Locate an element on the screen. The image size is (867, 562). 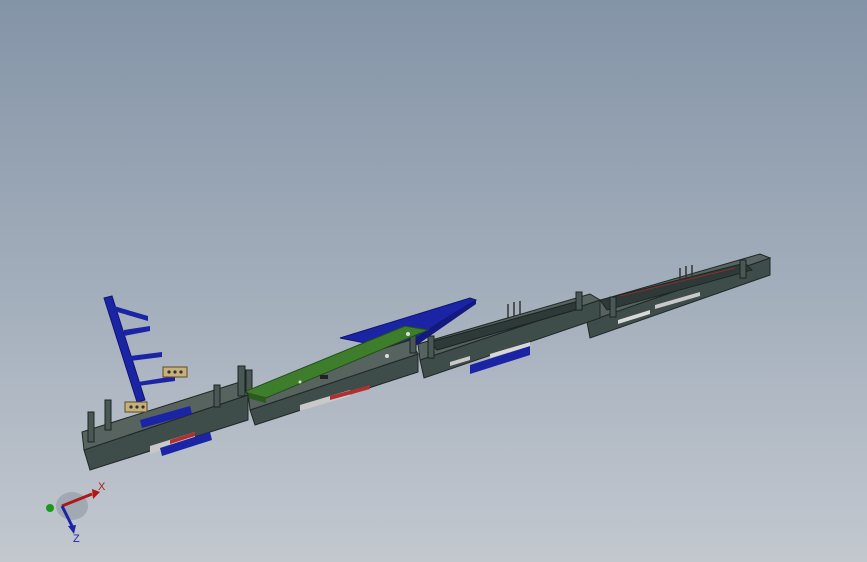
x-axis-label: X is located at coordinates (102, 487).